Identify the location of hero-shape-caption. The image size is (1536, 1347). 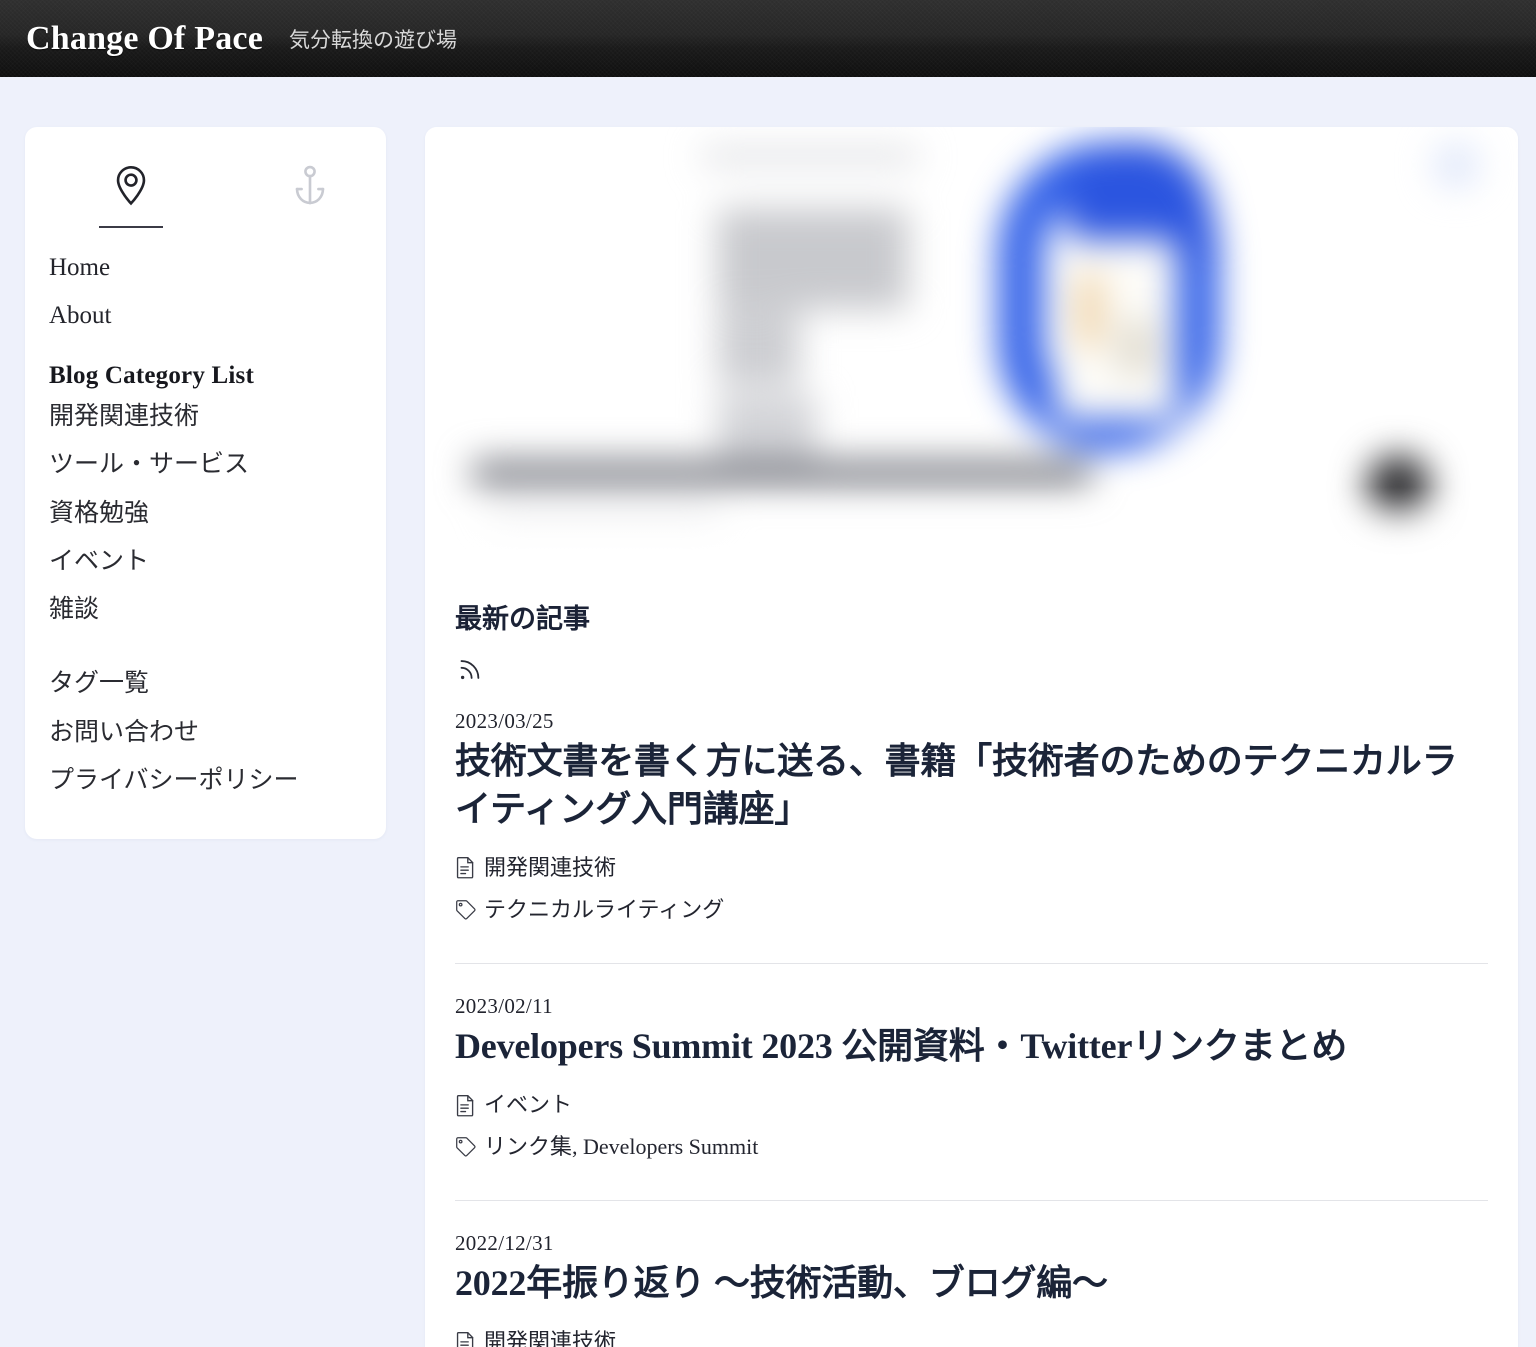
(781, 473).